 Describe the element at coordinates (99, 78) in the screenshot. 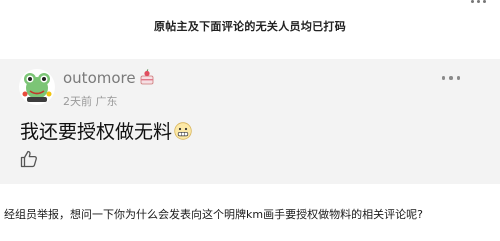

I see `username: outomore` at that location.